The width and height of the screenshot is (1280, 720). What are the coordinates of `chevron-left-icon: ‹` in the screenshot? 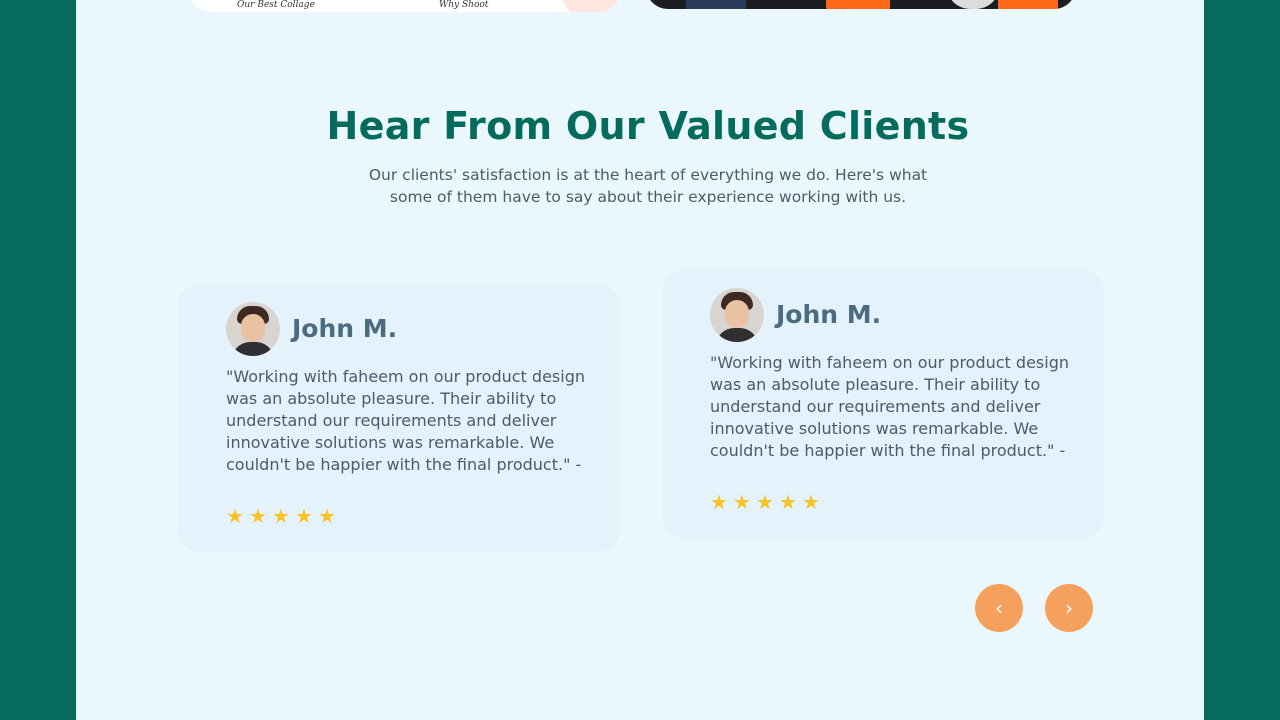 It's located at (999, 608).